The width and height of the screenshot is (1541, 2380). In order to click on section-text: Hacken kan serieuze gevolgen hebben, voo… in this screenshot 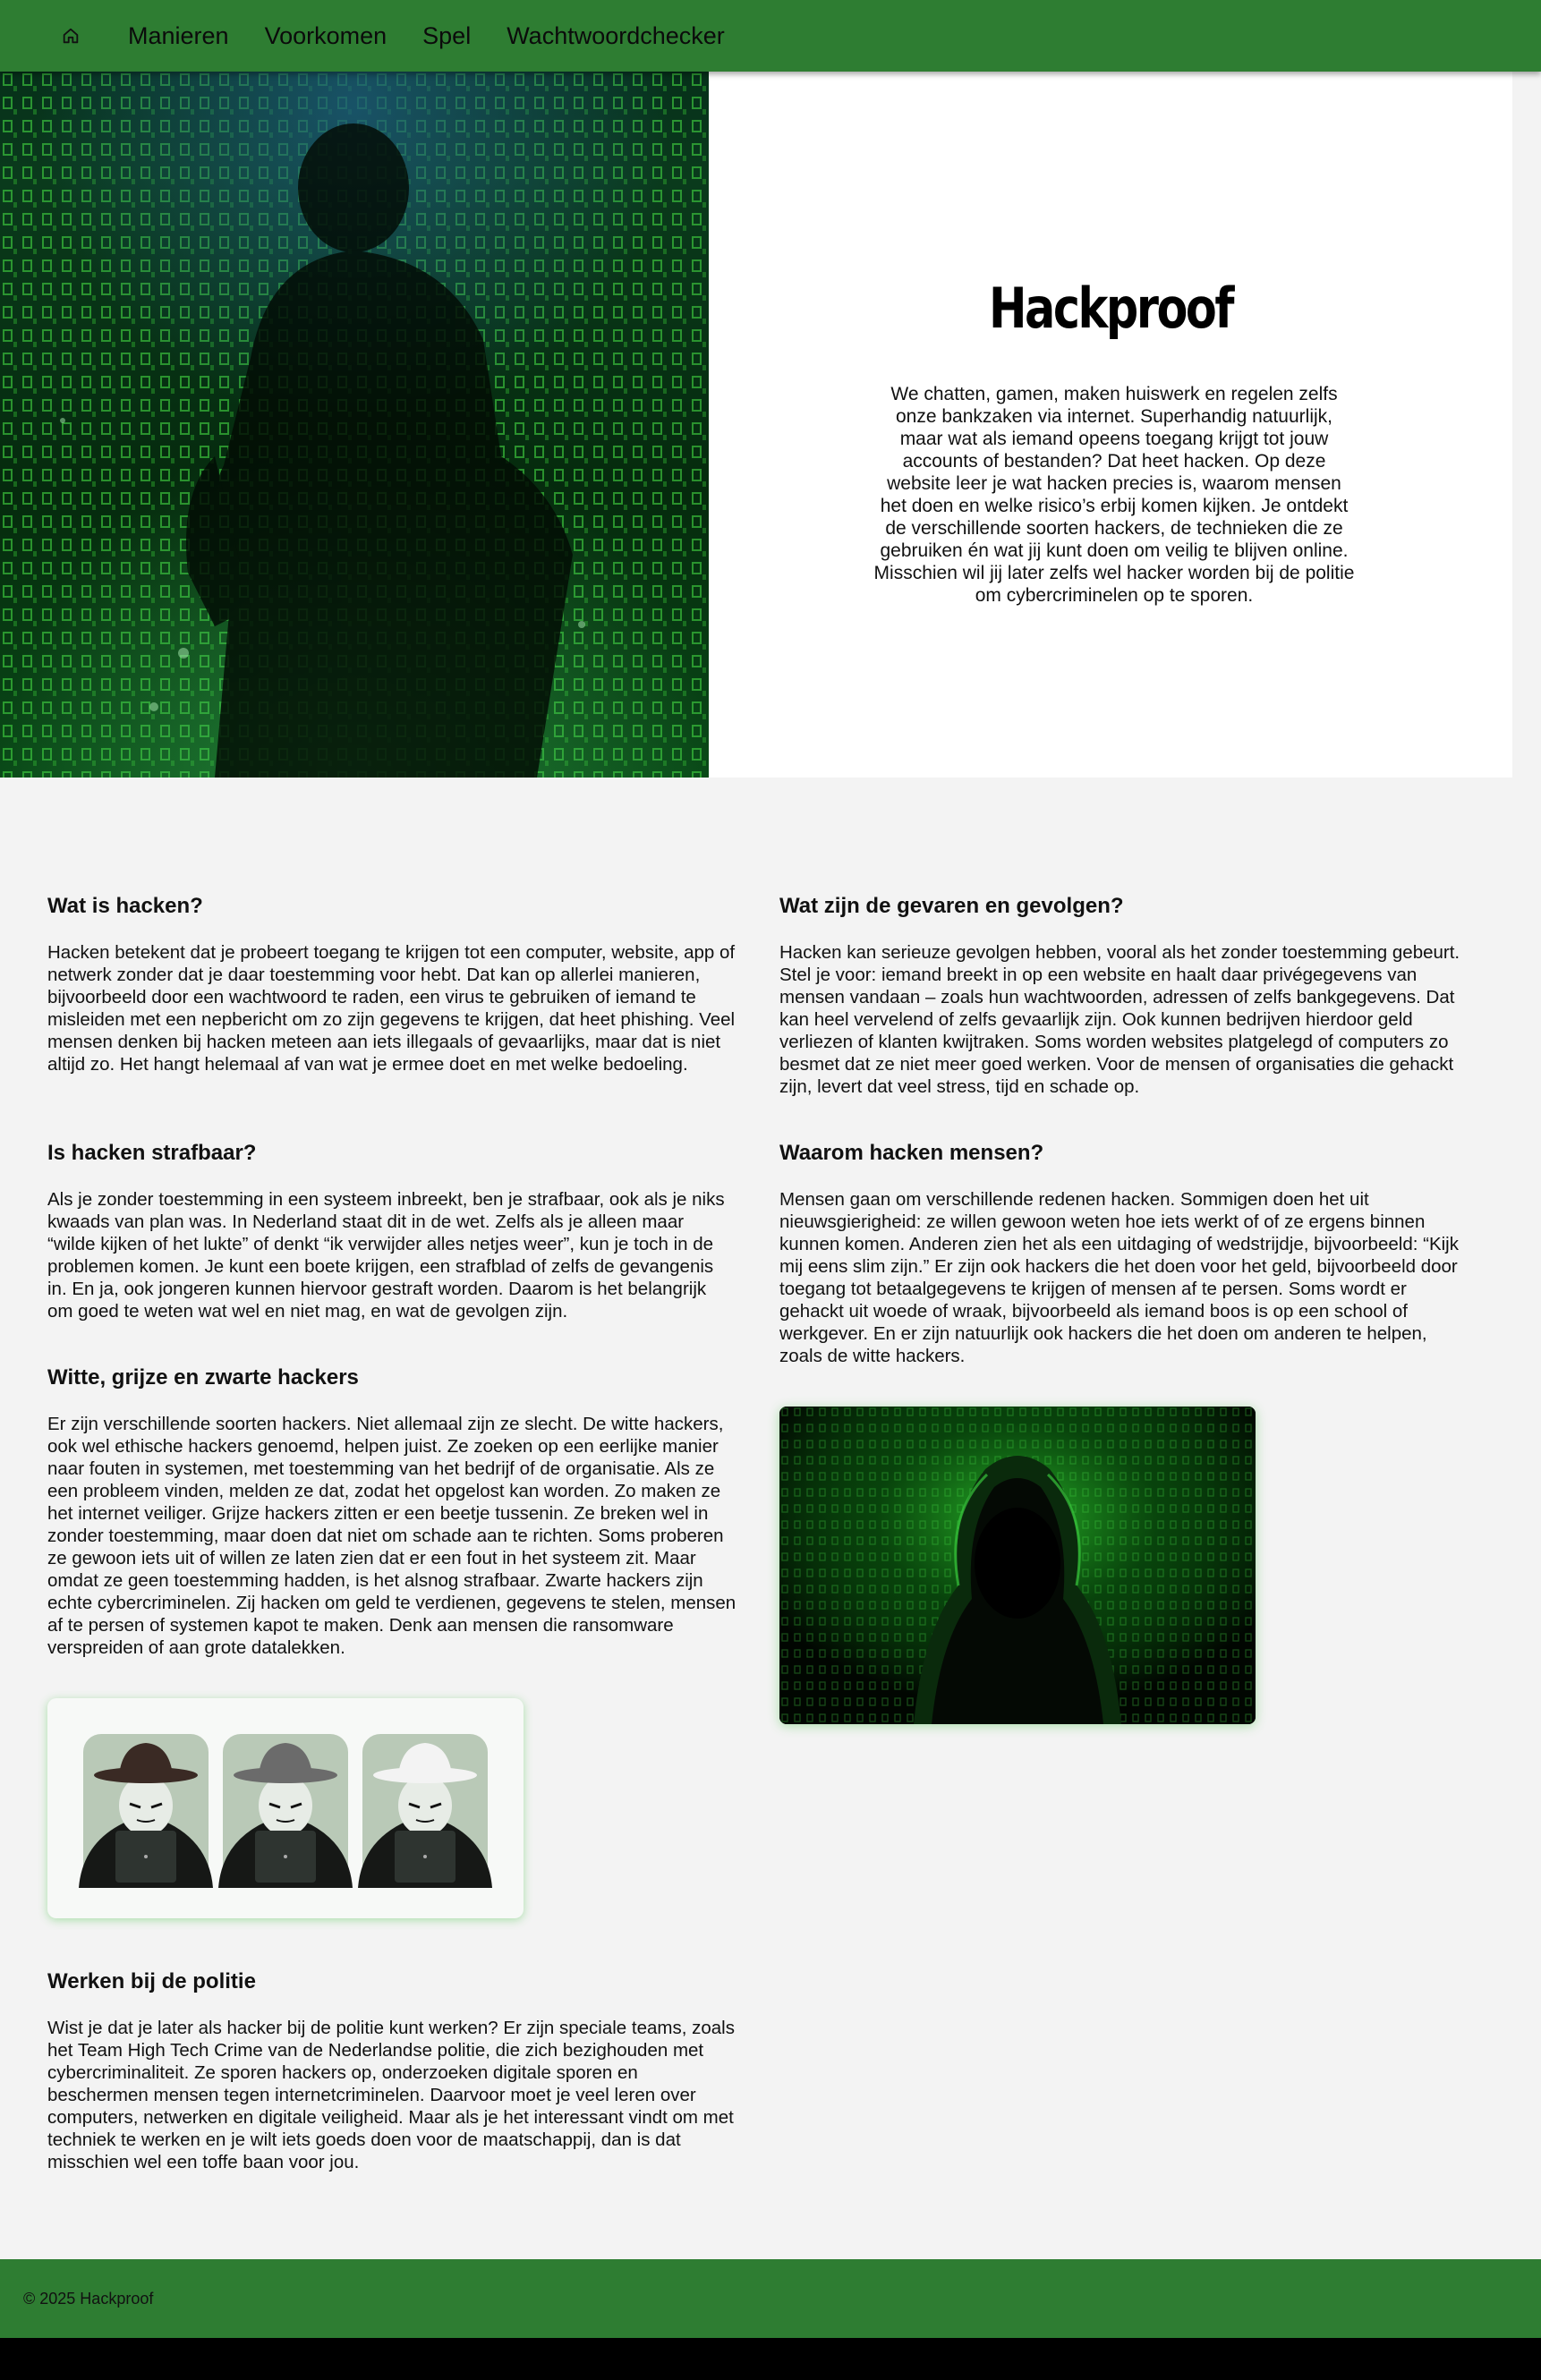, I will do `click(1120, 1019)`.